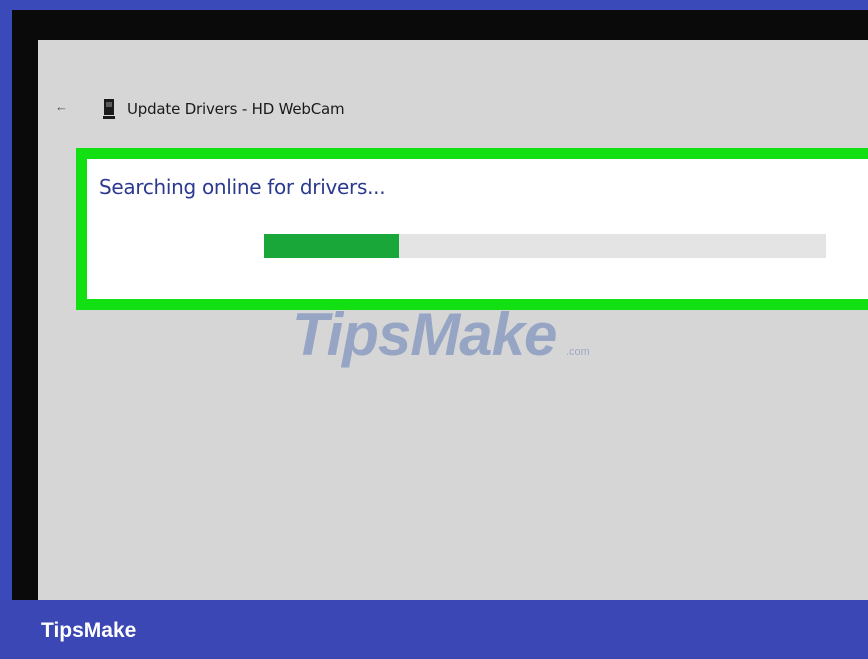  What do you see at coordinates (6, 300) in the screenshot?
I see `frame-border-left` at bounding box center [6, 300].